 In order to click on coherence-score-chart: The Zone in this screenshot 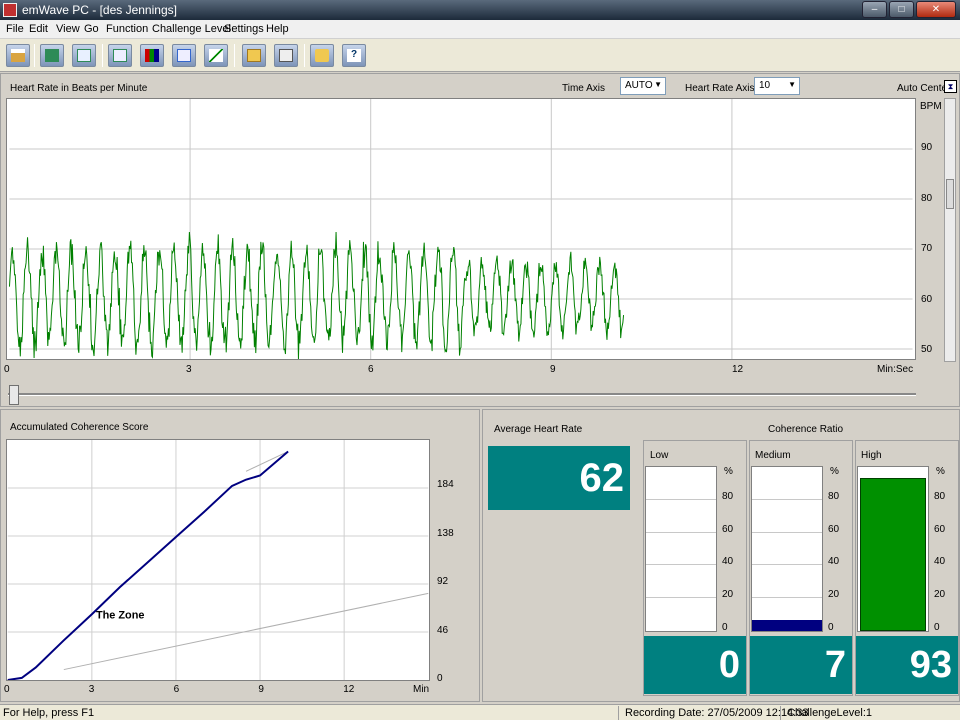, I will do `click(218, 560)`.